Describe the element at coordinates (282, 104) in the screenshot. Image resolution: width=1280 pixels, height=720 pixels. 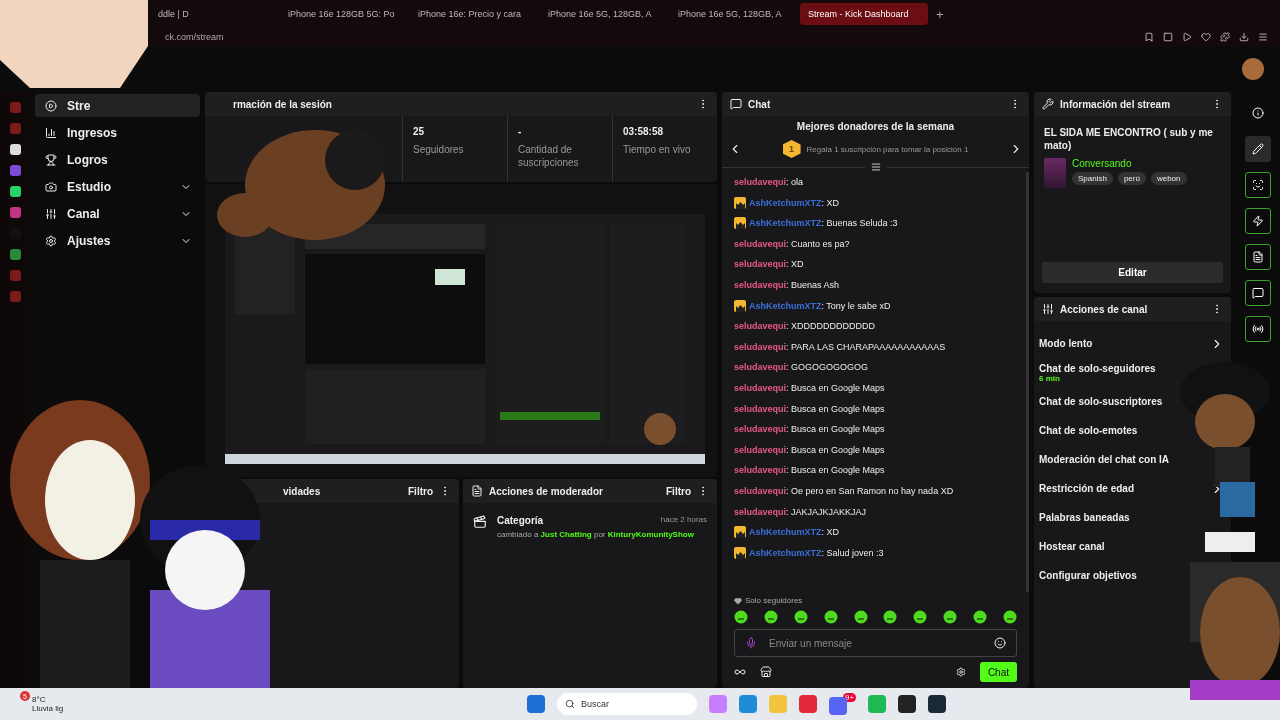
I see `panel-title: rmación de la sesión` at that location.